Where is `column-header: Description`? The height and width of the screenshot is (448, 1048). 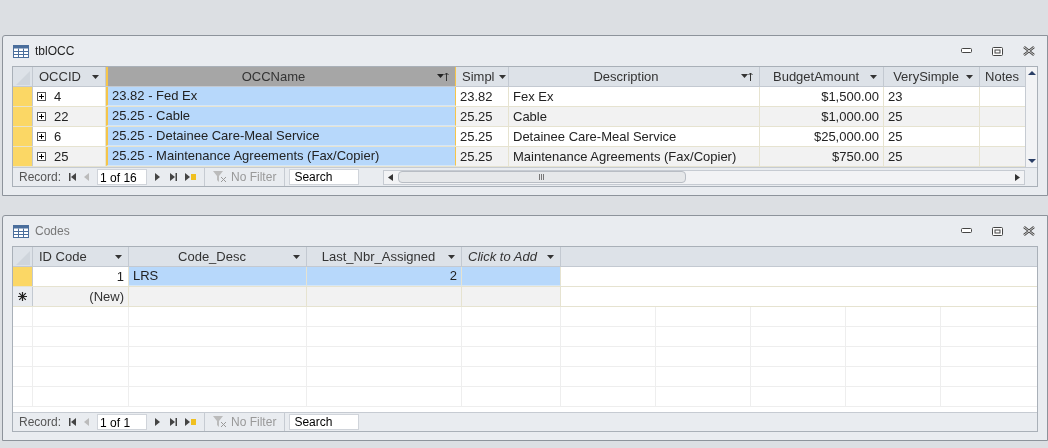
column-header: Description is located at coordinates (634, 76).